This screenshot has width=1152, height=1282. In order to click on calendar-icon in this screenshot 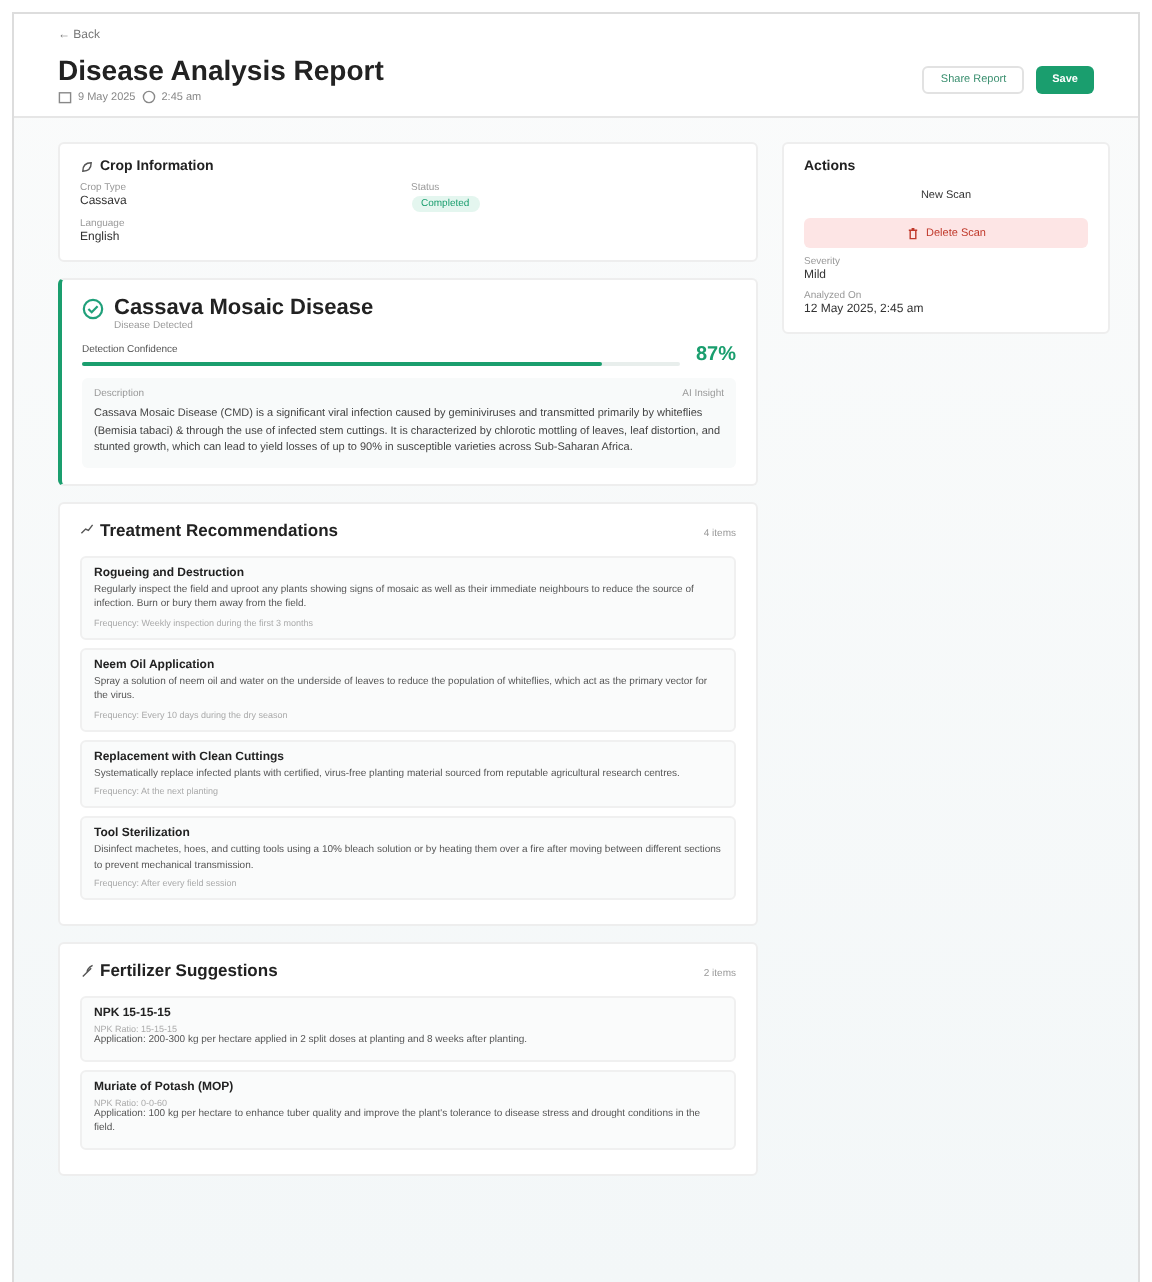, I will do `click(65, 97)`.